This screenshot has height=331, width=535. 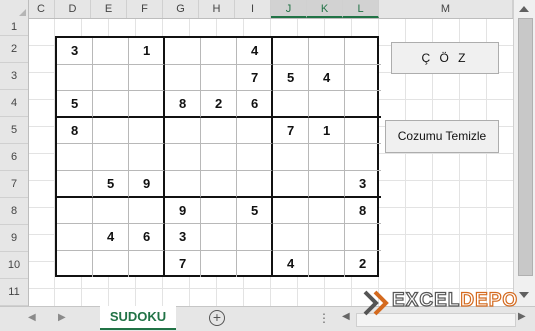 I want to click on tab-nav-right-icon: ▶, so click(x=62, y=317).